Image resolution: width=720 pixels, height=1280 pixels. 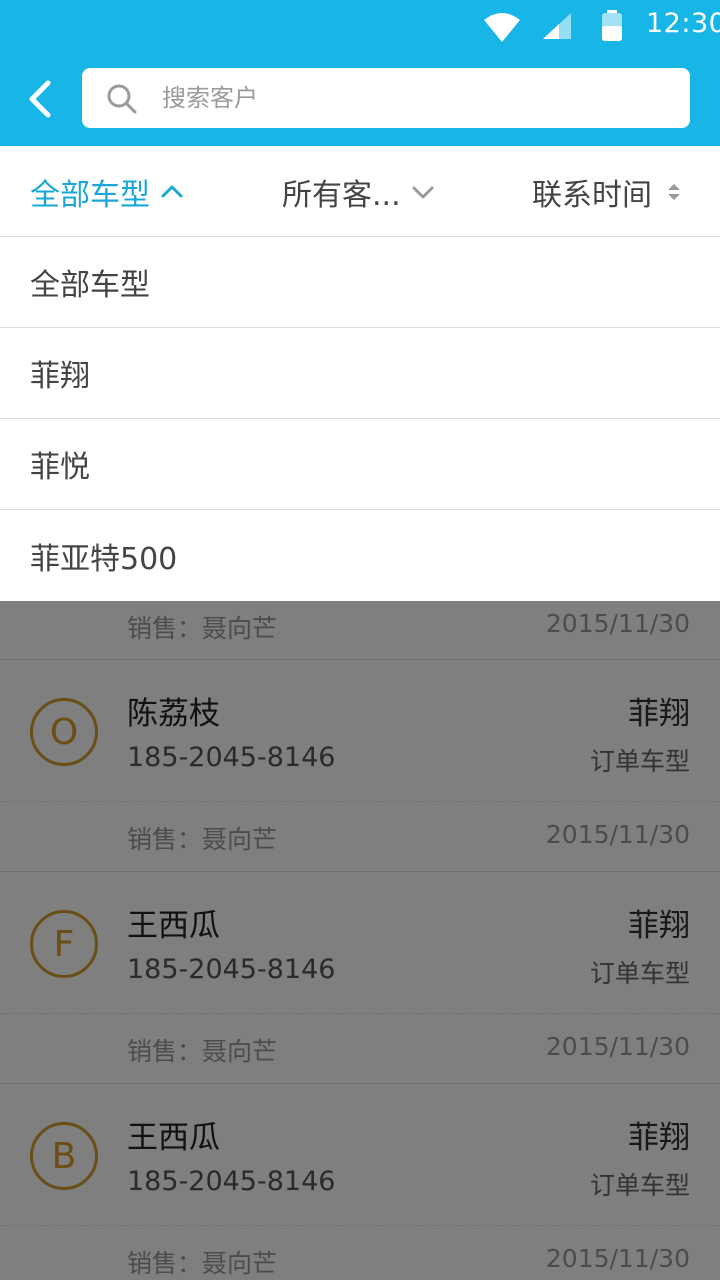 I want to click on filter-contact-time-label: 联系时间, so click(x=592, y=195).